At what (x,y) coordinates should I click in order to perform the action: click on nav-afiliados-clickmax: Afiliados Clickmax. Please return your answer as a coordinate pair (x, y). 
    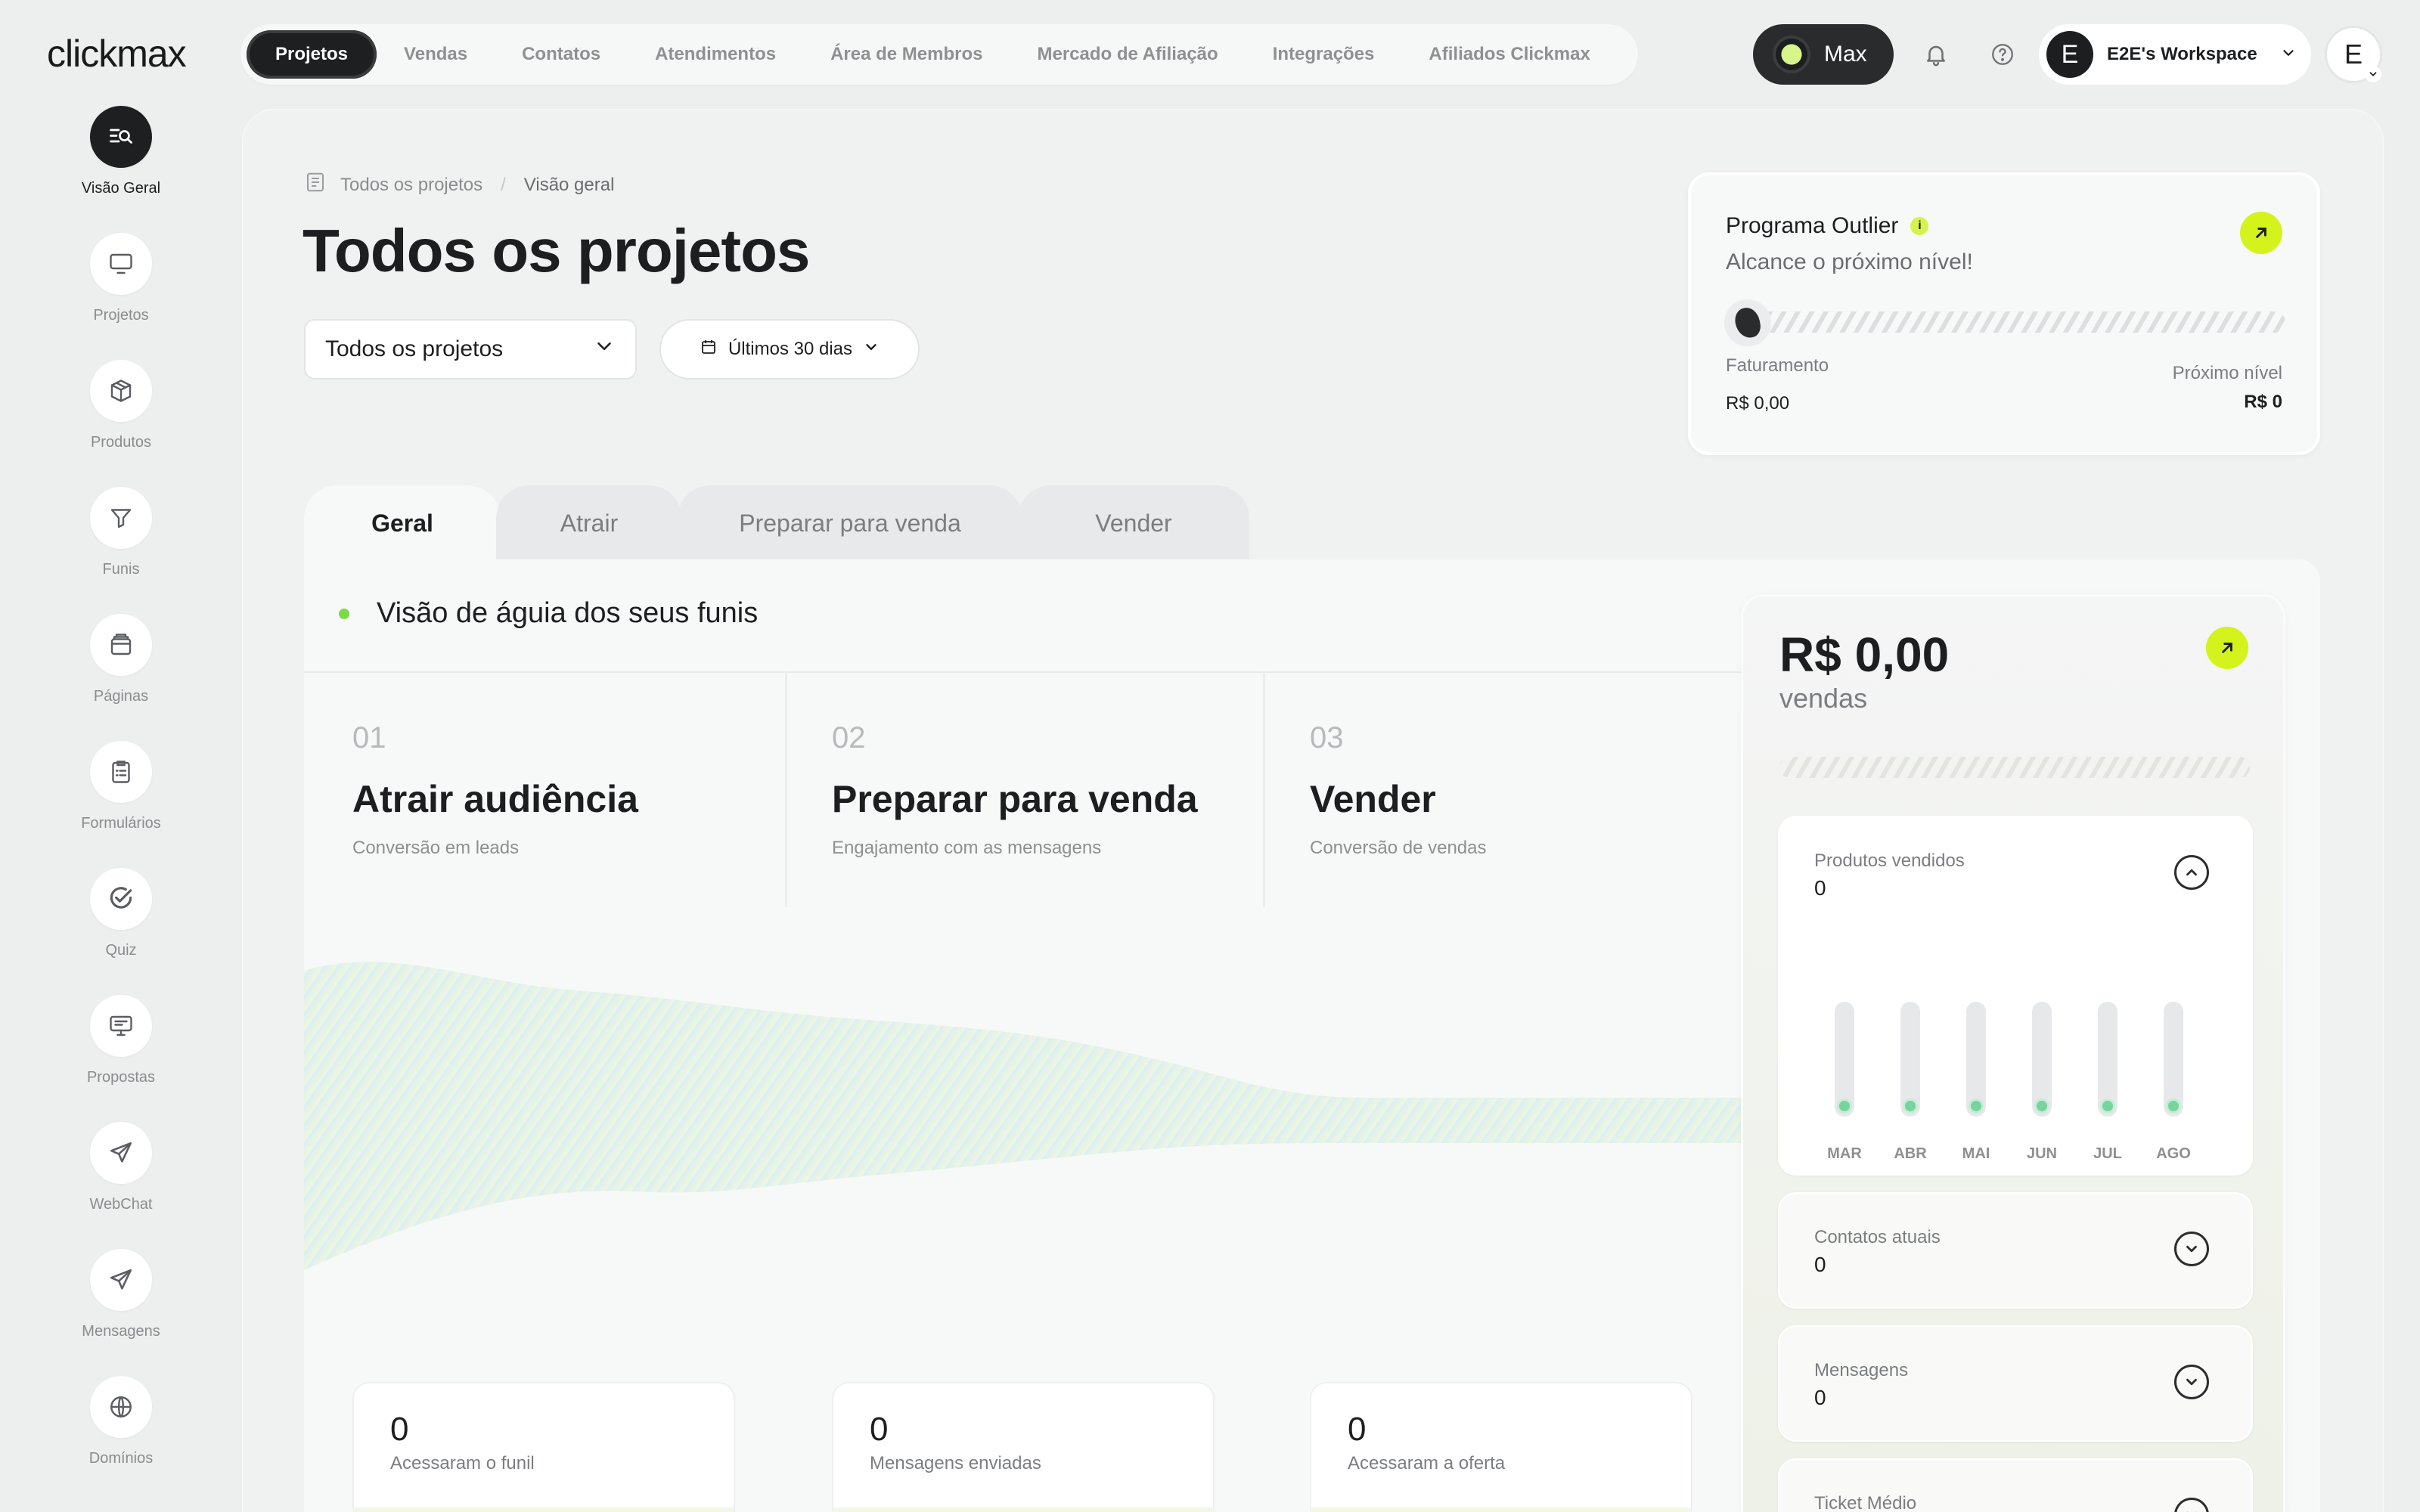
    Looking at the image, I should click on (1509, 54).